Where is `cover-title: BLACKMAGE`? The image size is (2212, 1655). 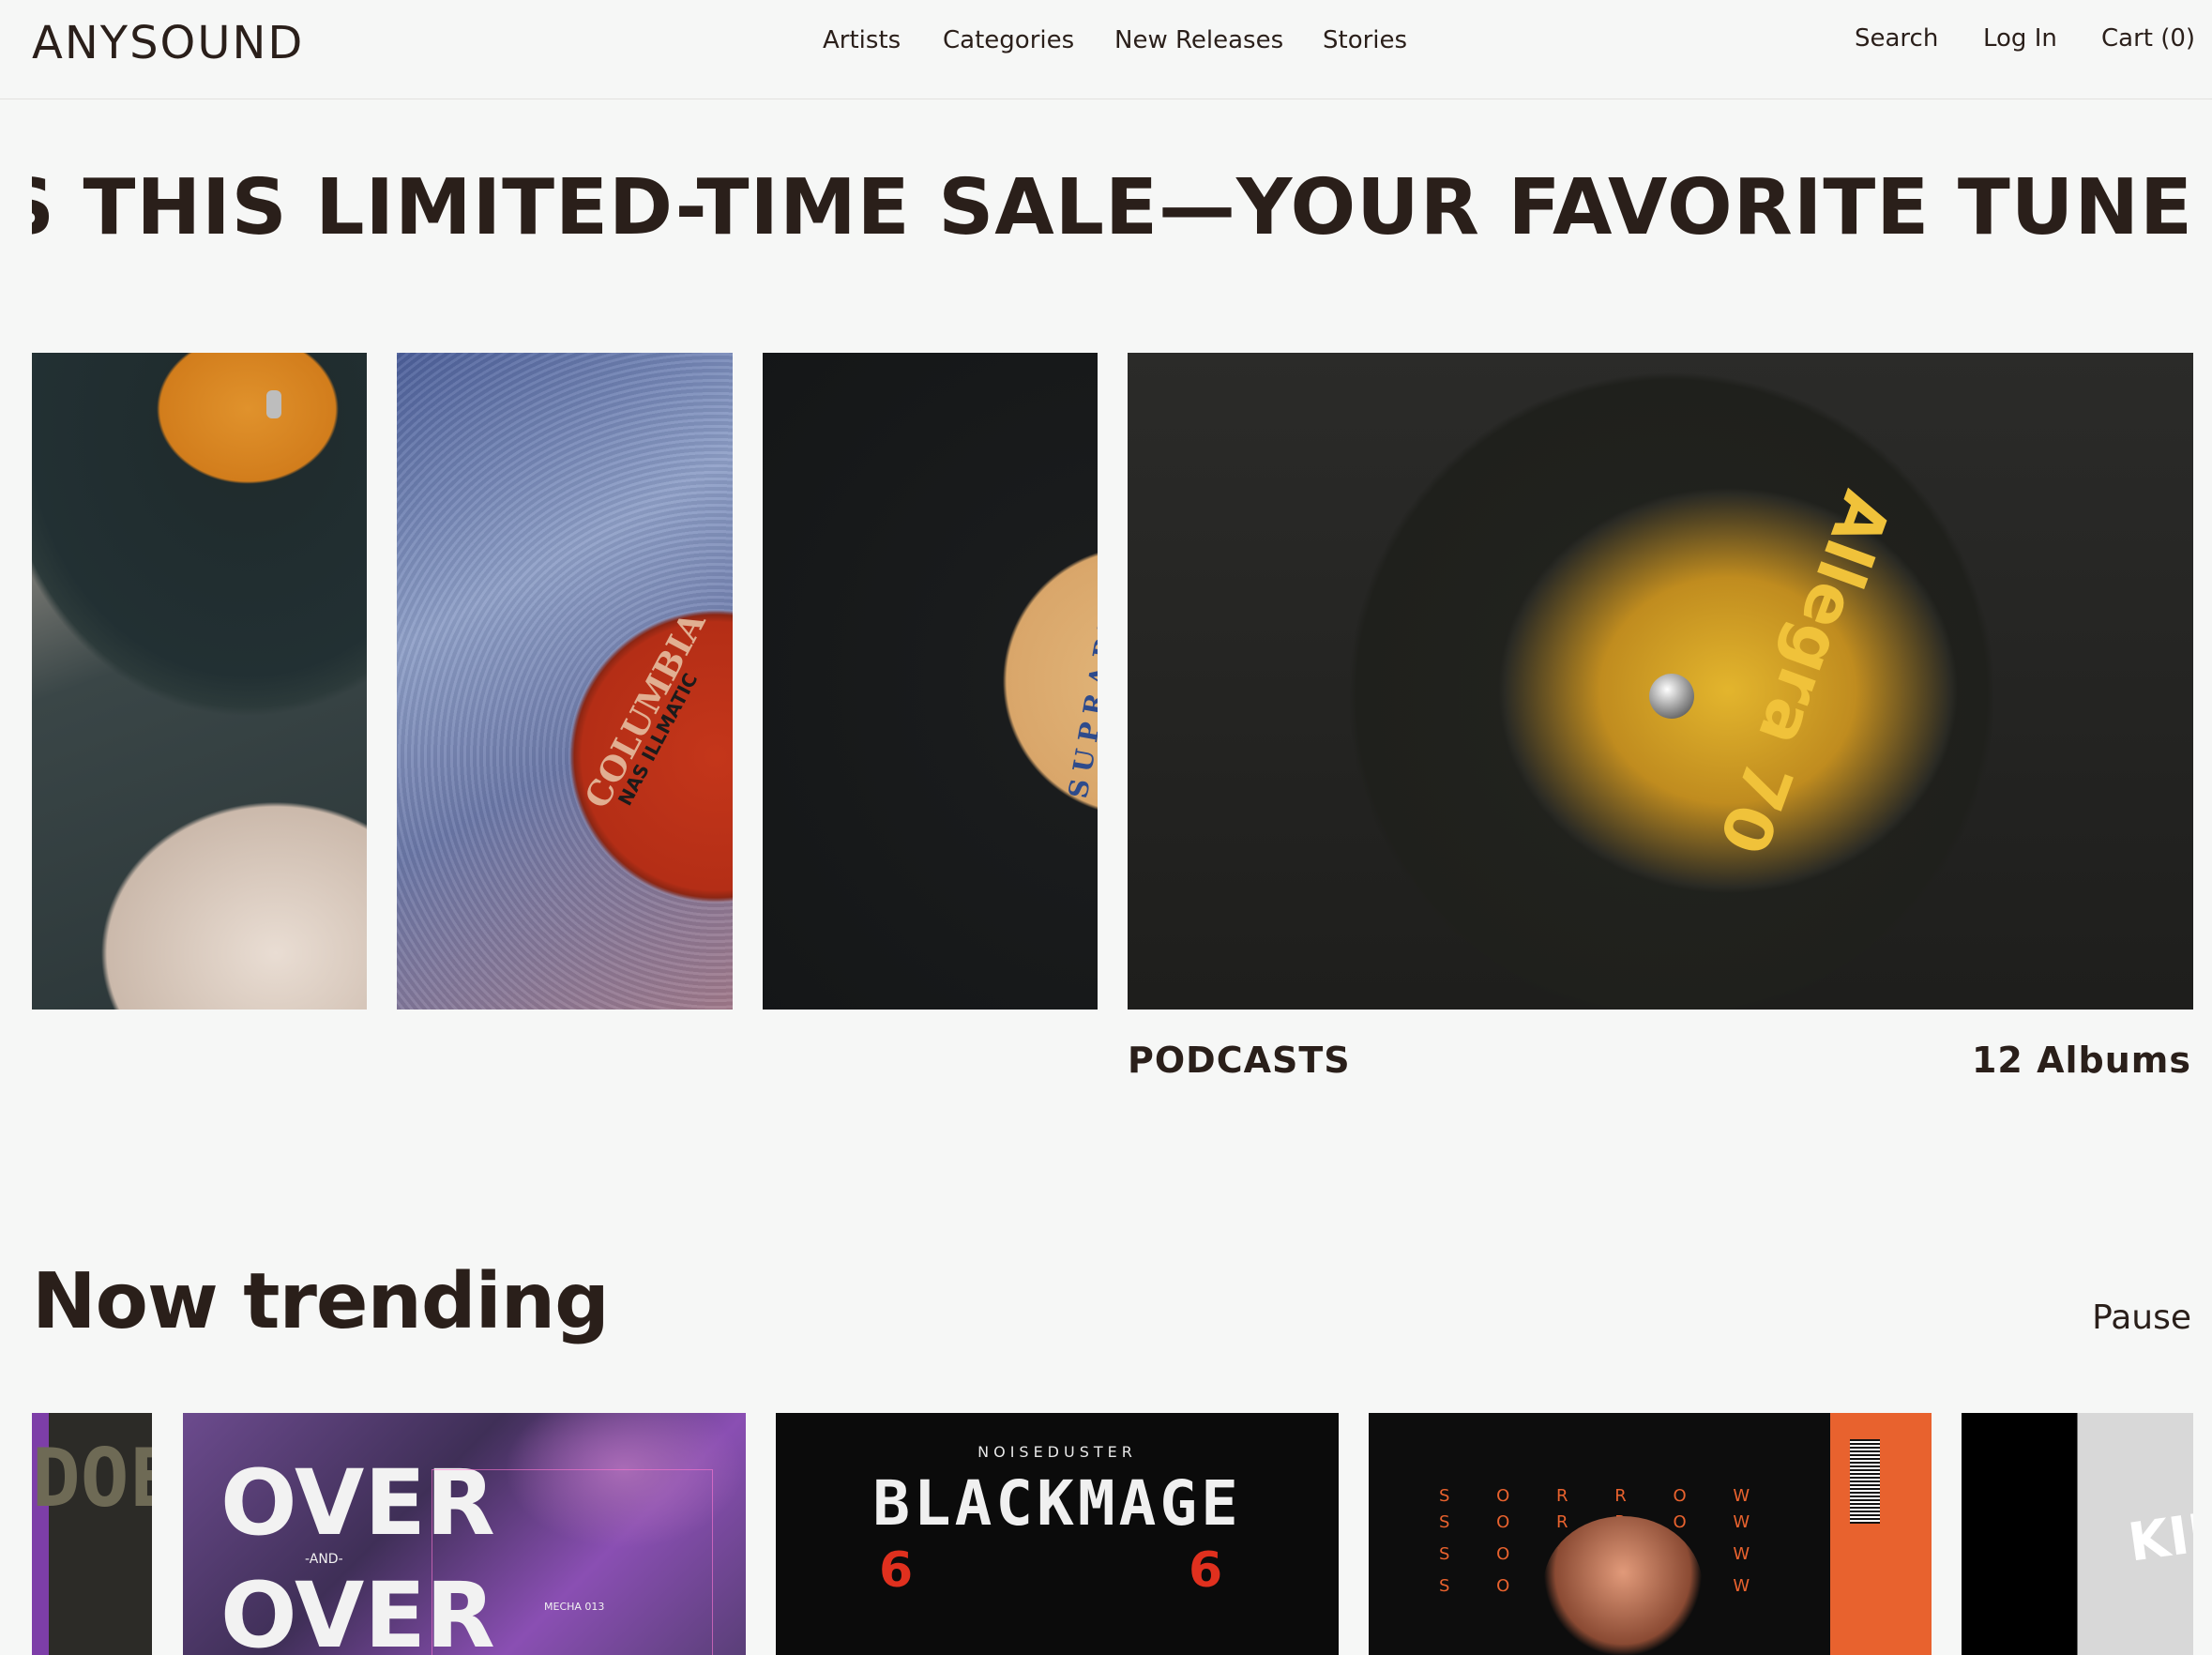 cover-title: BLACKMAGE is located at coordinates (1057, 1503).